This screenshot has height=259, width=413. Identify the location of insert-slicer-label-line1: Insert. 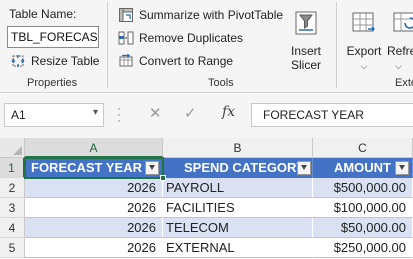
(305, 51).